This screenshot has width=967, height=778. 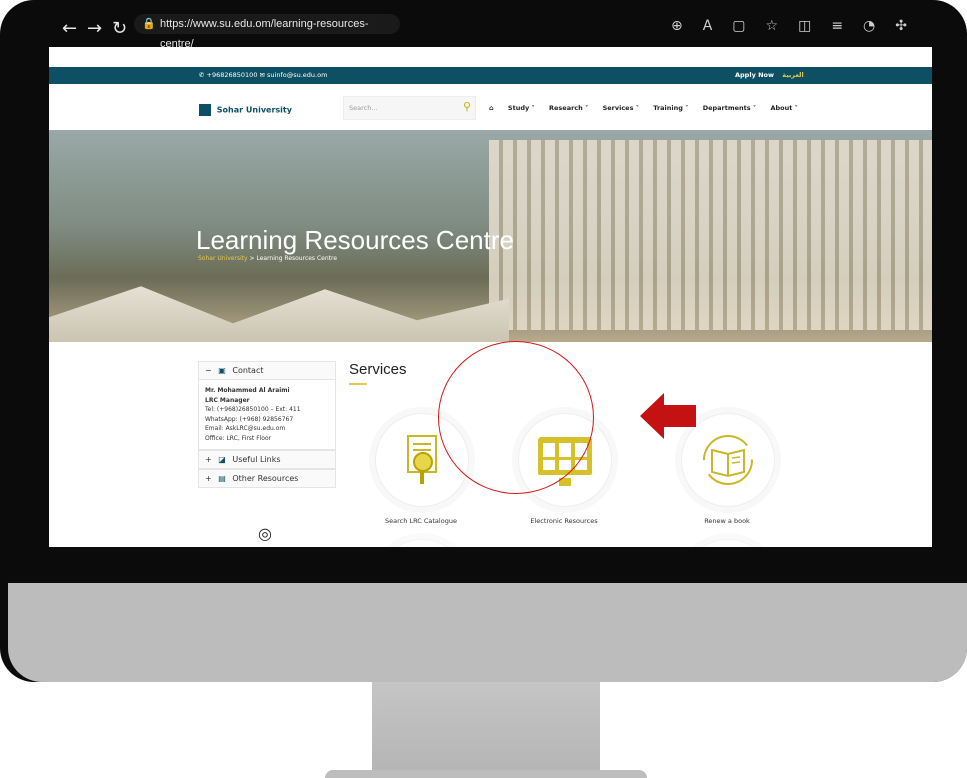 I want to click on arabic-link: العربية, so click(x=792, y=75).